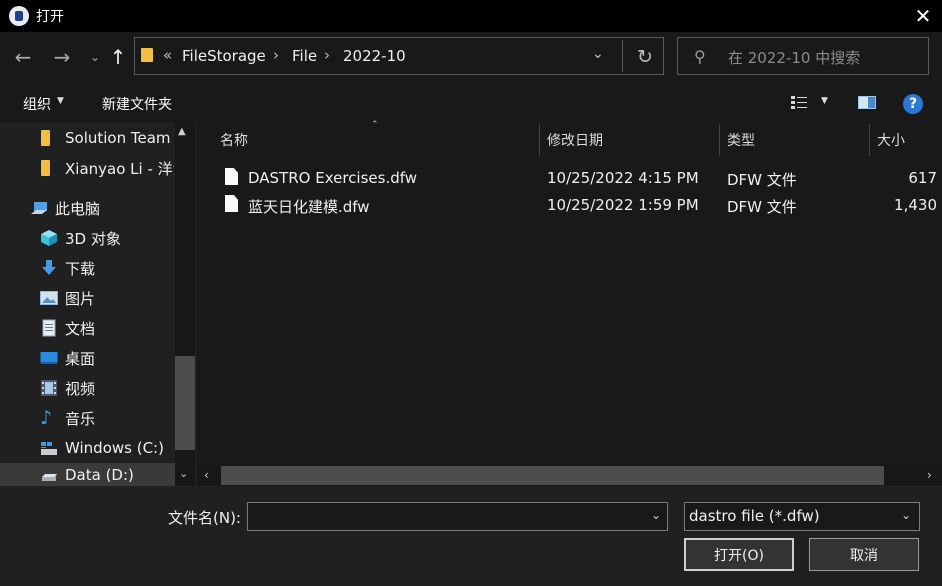 The height and width of the screenshot is (586, 942). Describe the element at coordinates (182, 131) in the screenshot. I see `scroll-up-icon: ▲` at that location.